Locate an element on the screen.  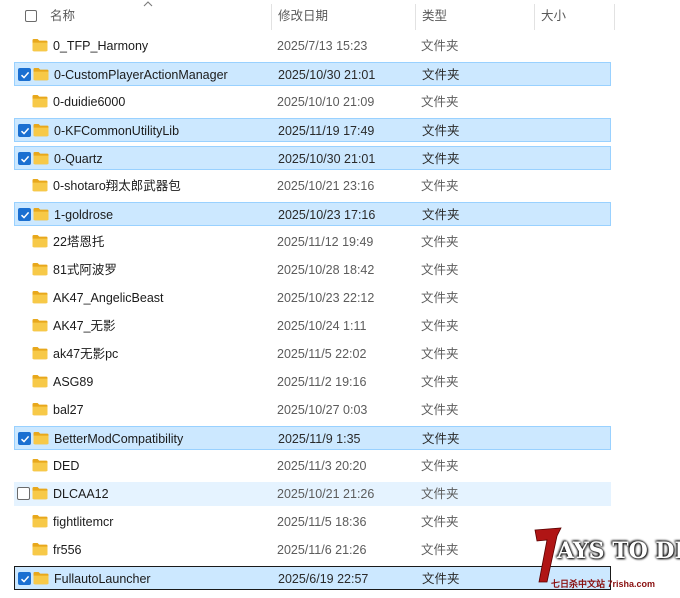
column-header-date: 修改日期 is located at coordinates (303, 16).